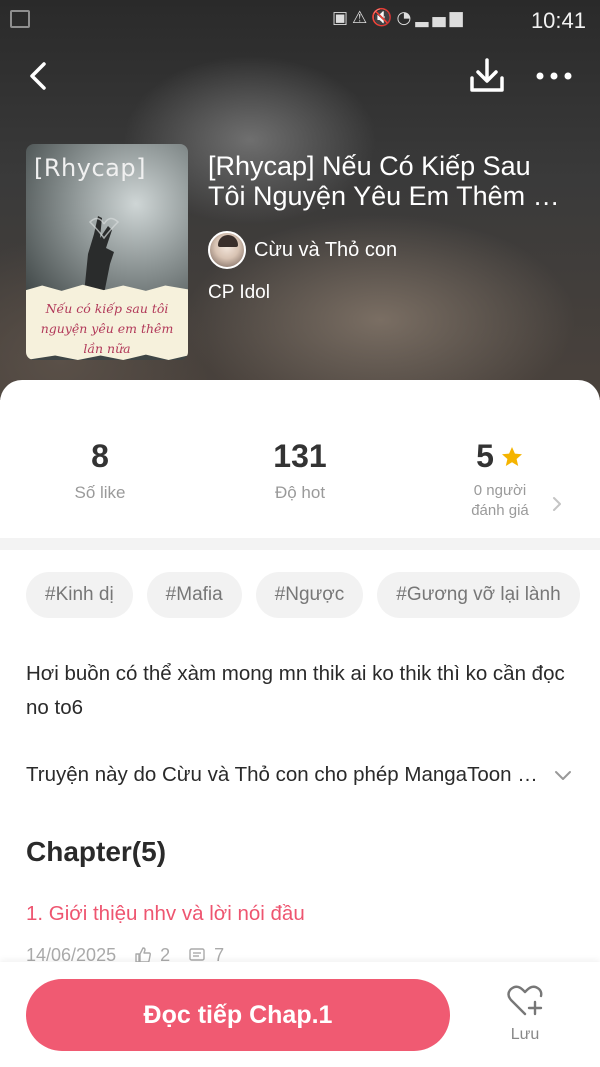  Describe the element at coordinates (100, 492) in the screenshot. I see `likes-label: Số like` at that location.